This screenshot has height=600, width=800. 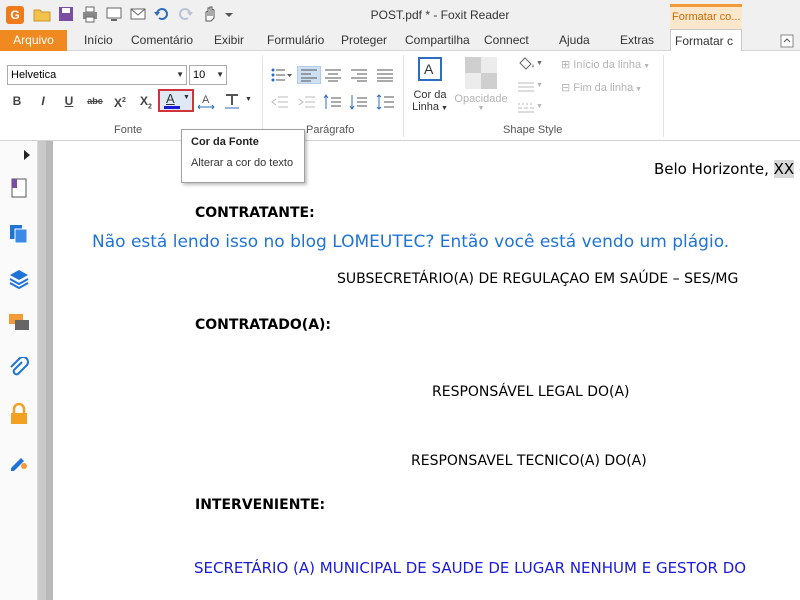 I want to click on line-color-button: A Cor da Linha ▼, so click(x=430, y=89).